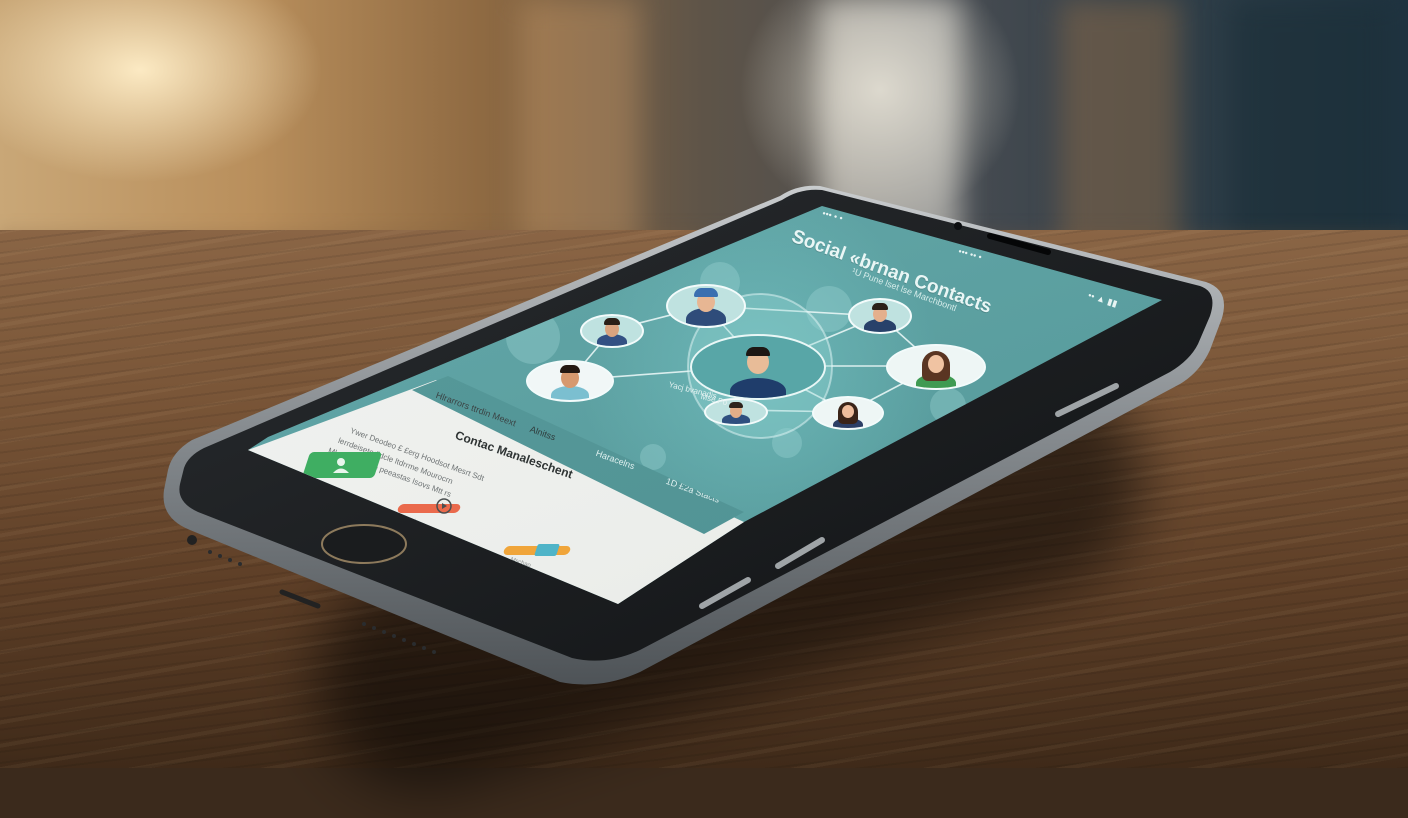 The width and height of the screenshot is (1408, 818). Describe the element at coordinates (547, 550) in the screenshot. I see `card-icon` at that location.